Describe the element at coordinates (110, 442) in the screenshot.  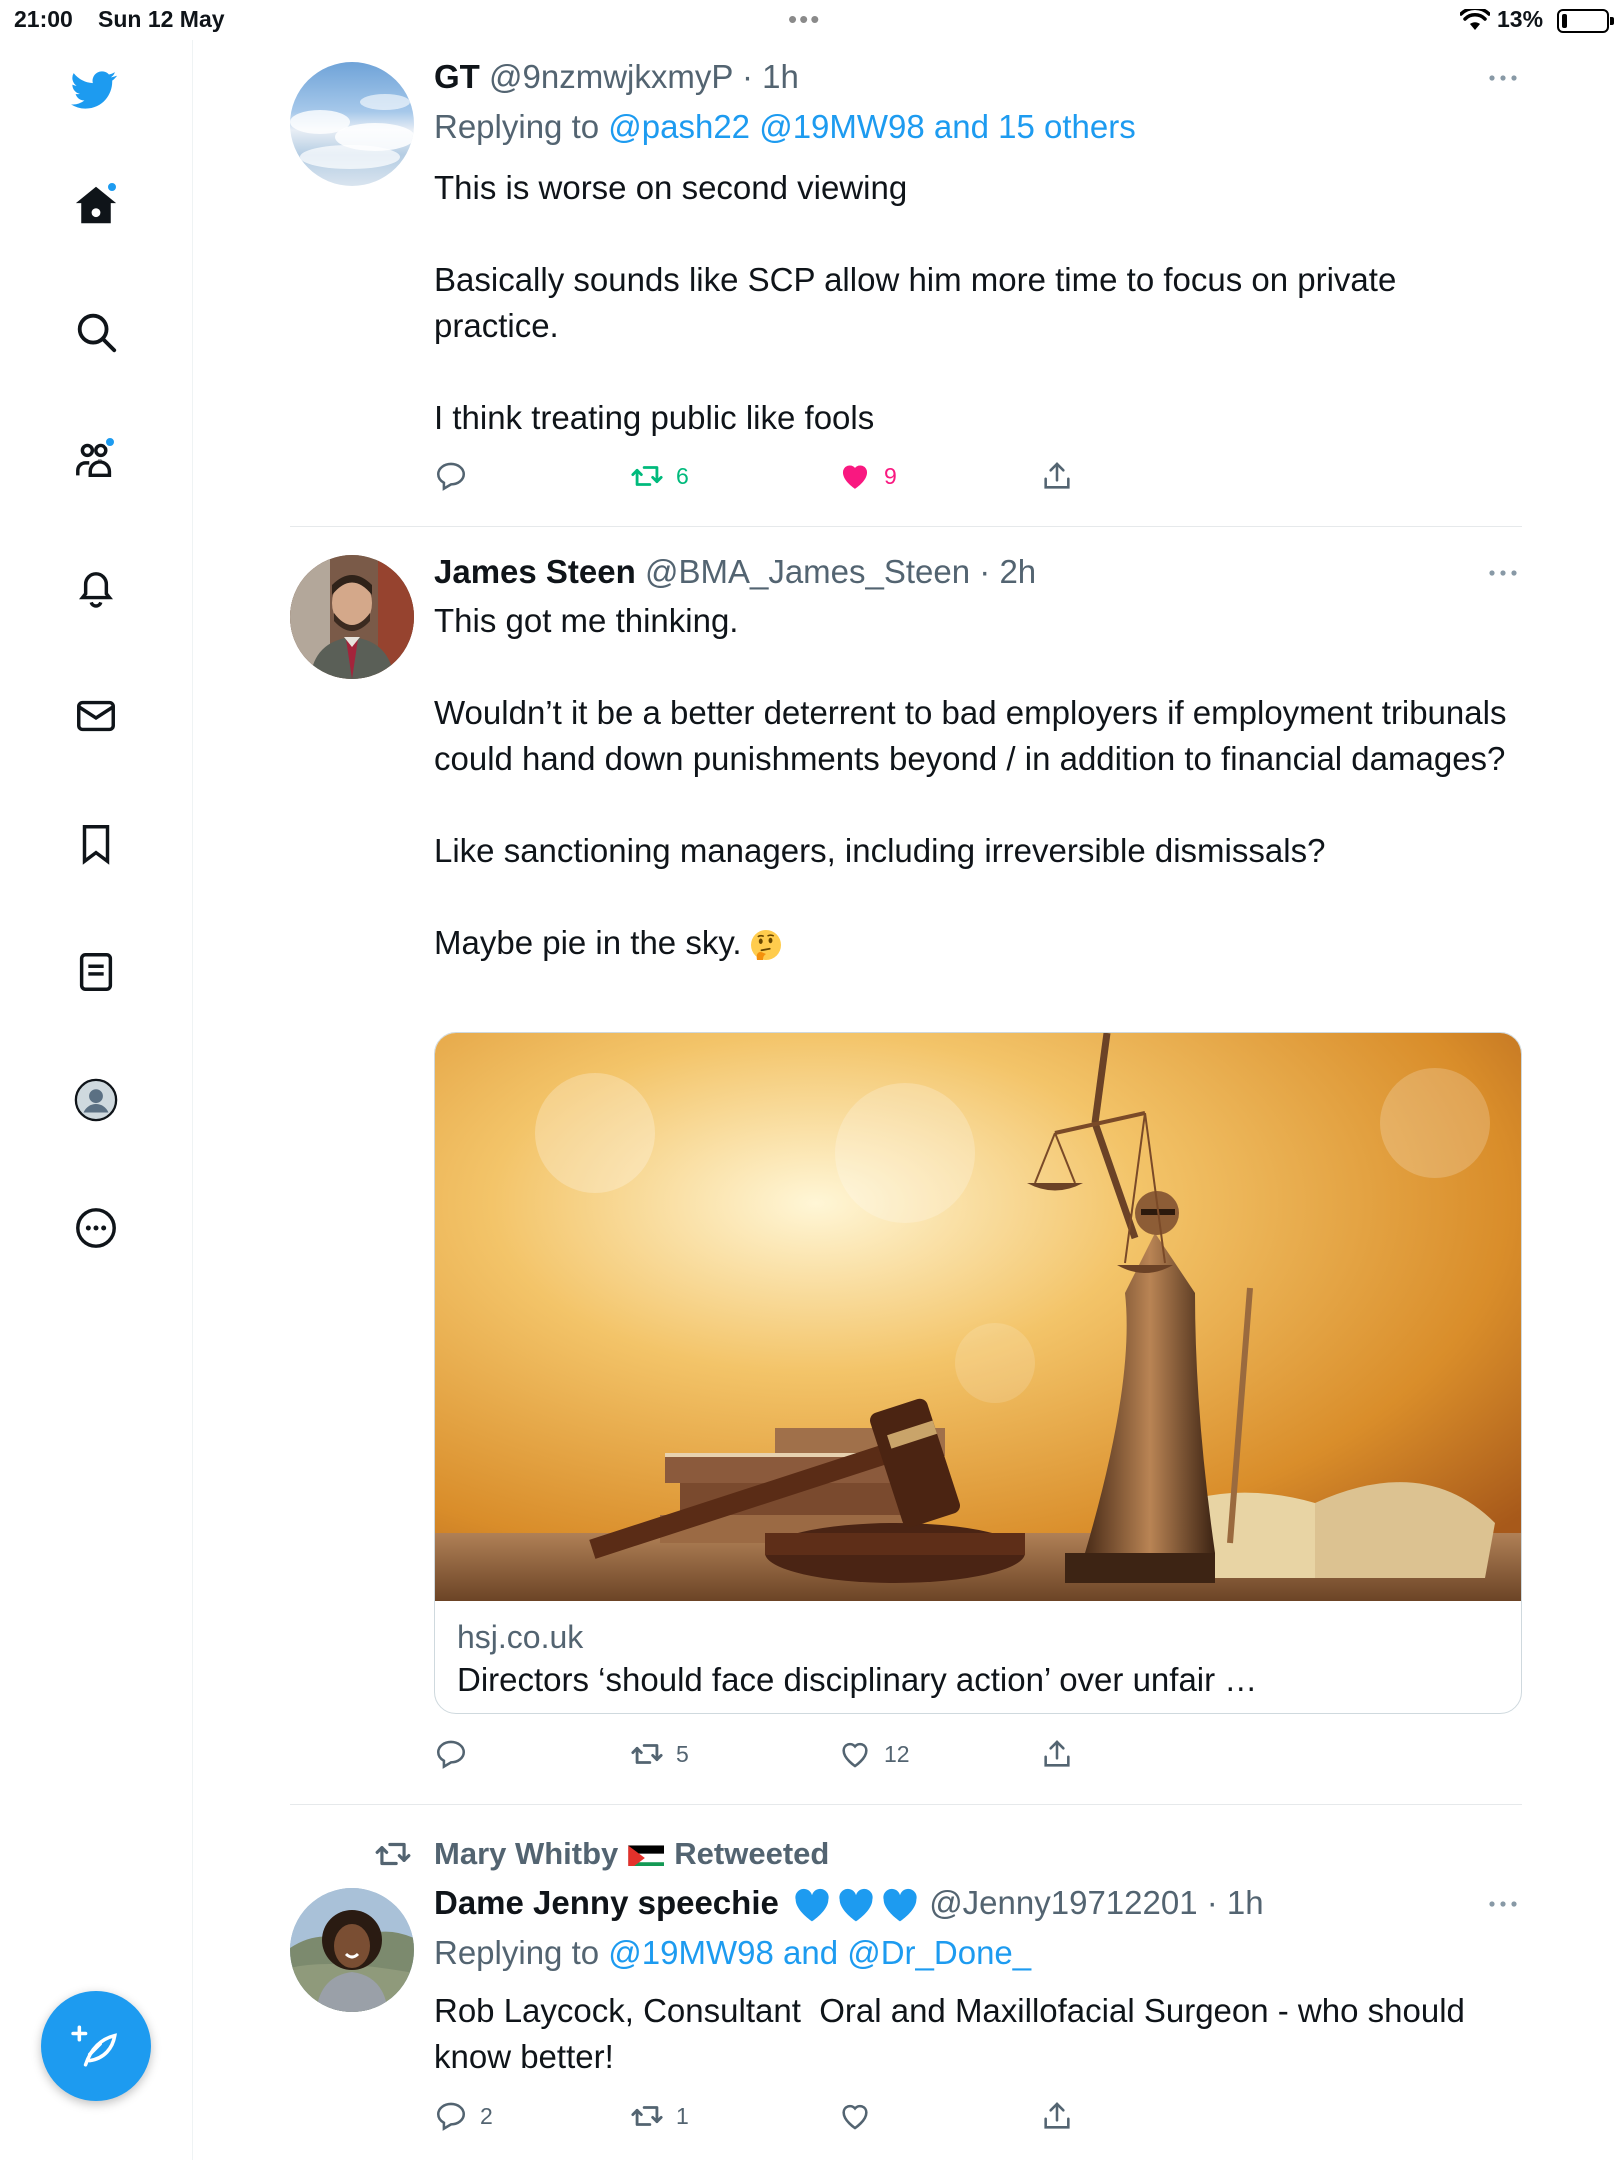
I see `communities-notification-dot` at that location.